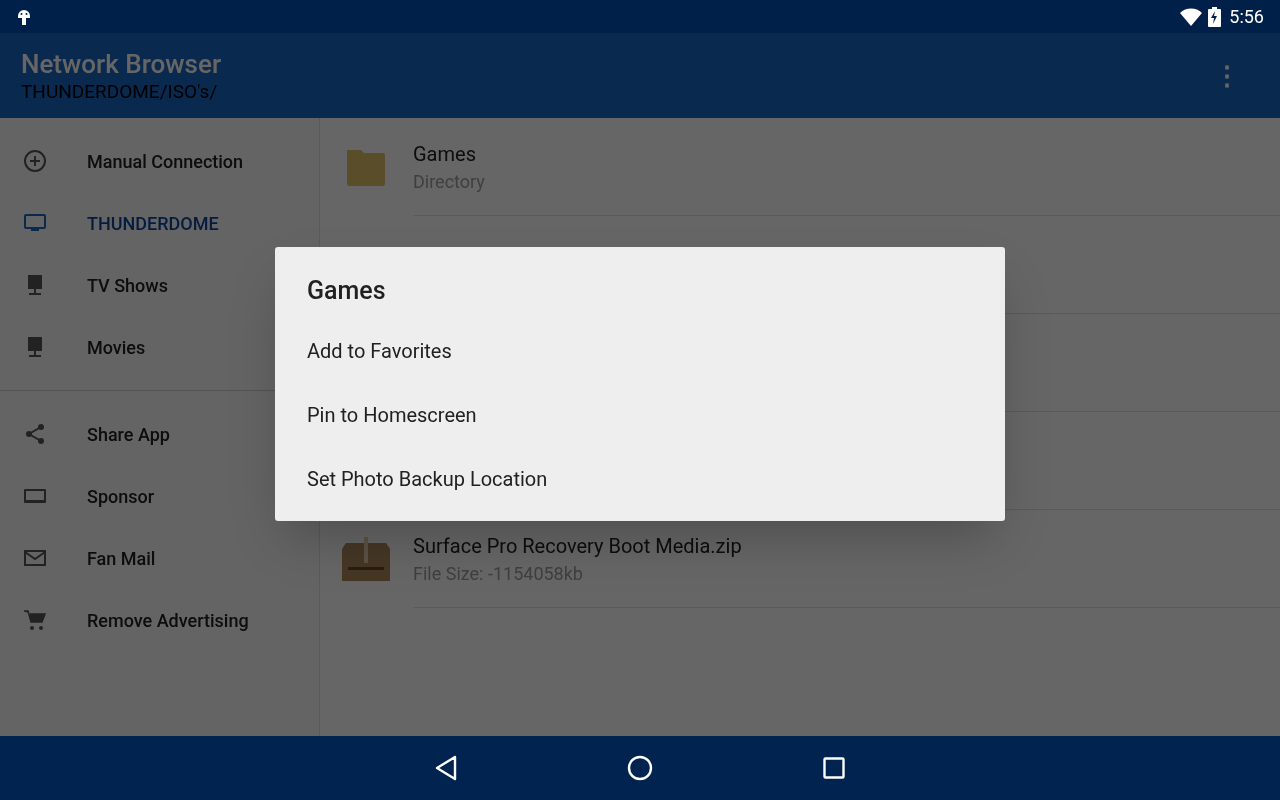 The width and height of the screenshot is (1280, 800). Describe the element at coordinates (111, 223) in the screenshot. I see `drawer-item: THUNDERDOME` at that location.